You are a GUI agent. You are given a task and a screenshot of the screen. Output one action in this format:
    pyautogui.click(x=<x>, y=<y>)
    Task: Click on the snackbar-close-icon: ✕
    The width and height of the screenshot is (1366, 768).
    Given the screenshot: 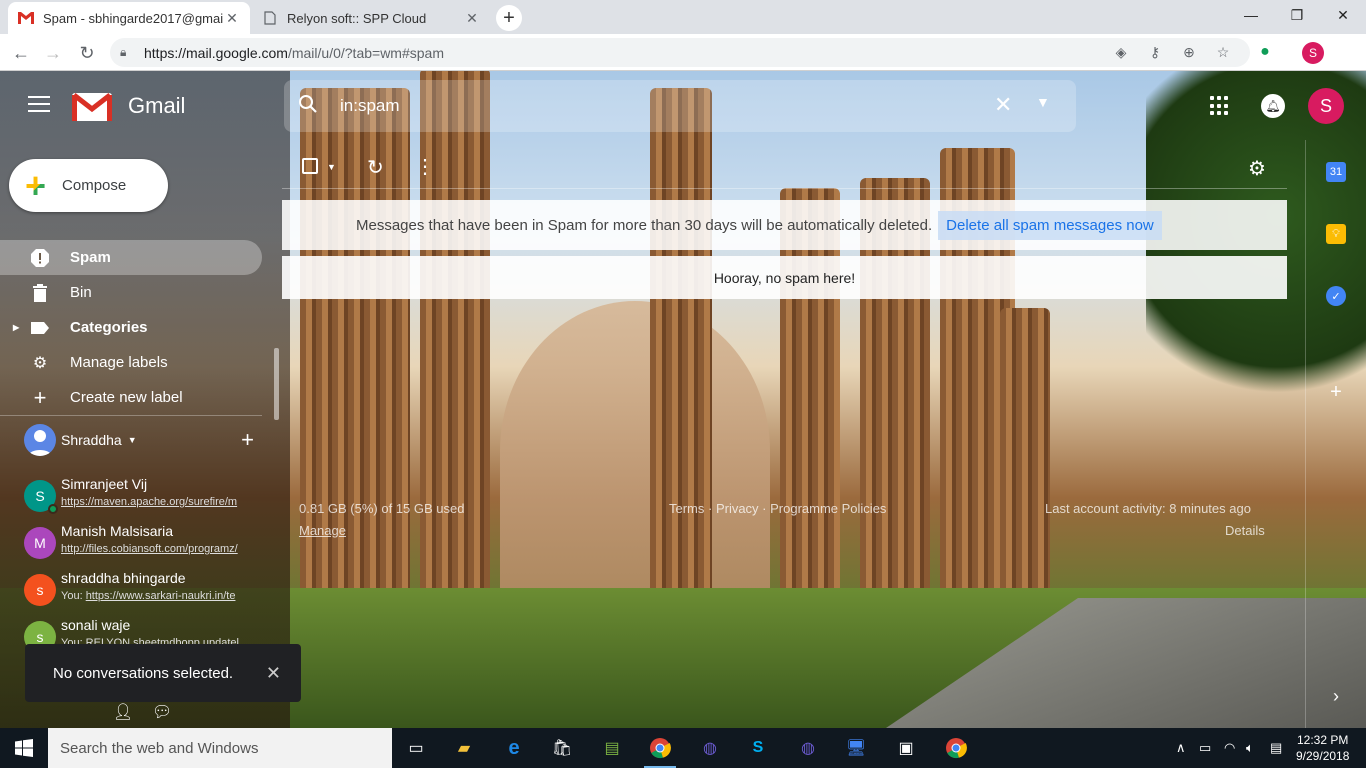 What is the action you would take?
    pyautogui.click(x=273, y=673)
    